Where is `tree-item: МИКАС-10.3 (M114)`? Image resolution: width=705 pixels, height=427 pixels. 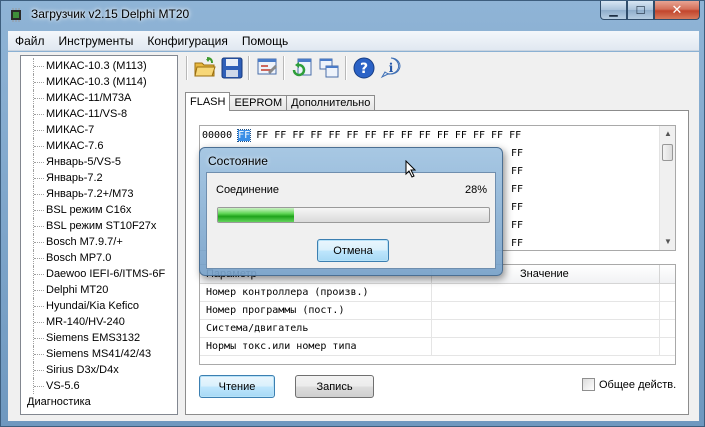 tree-item: МИКАС-10.3 (M114) is located at coordinates (99, 82).